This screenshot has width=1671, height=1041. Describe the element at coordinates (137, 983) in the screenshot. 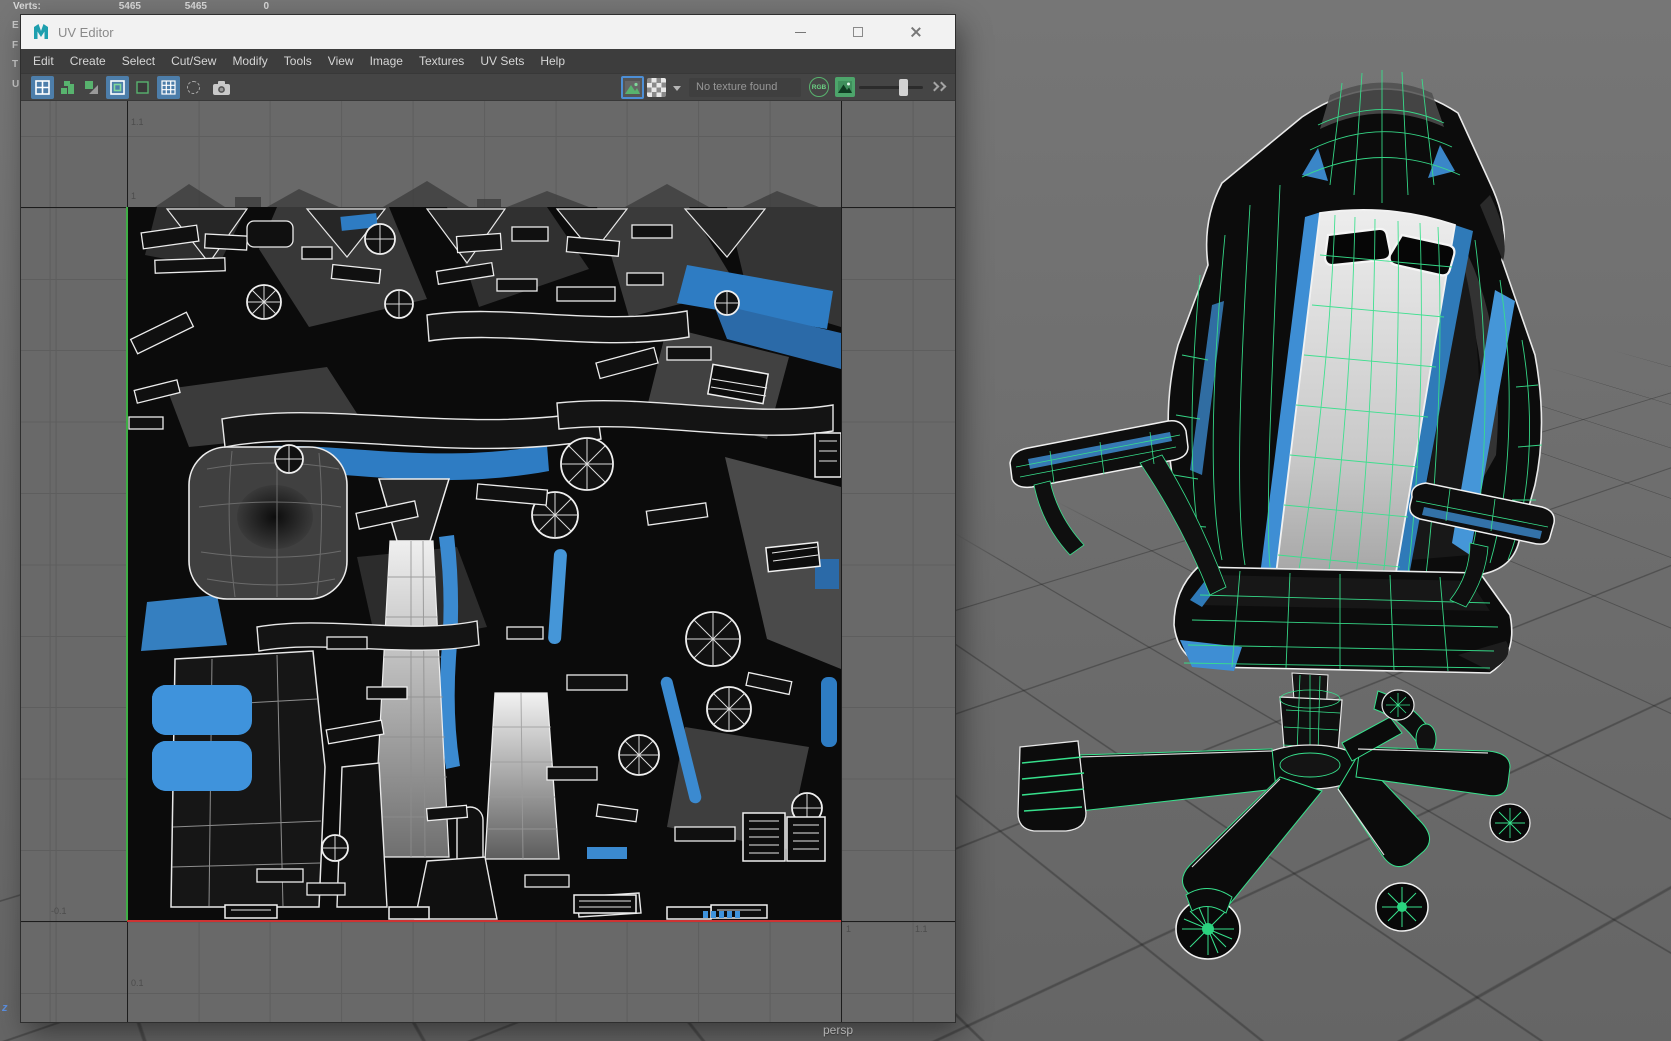

I see `grid-label-v-neg: 0.1` at that location.